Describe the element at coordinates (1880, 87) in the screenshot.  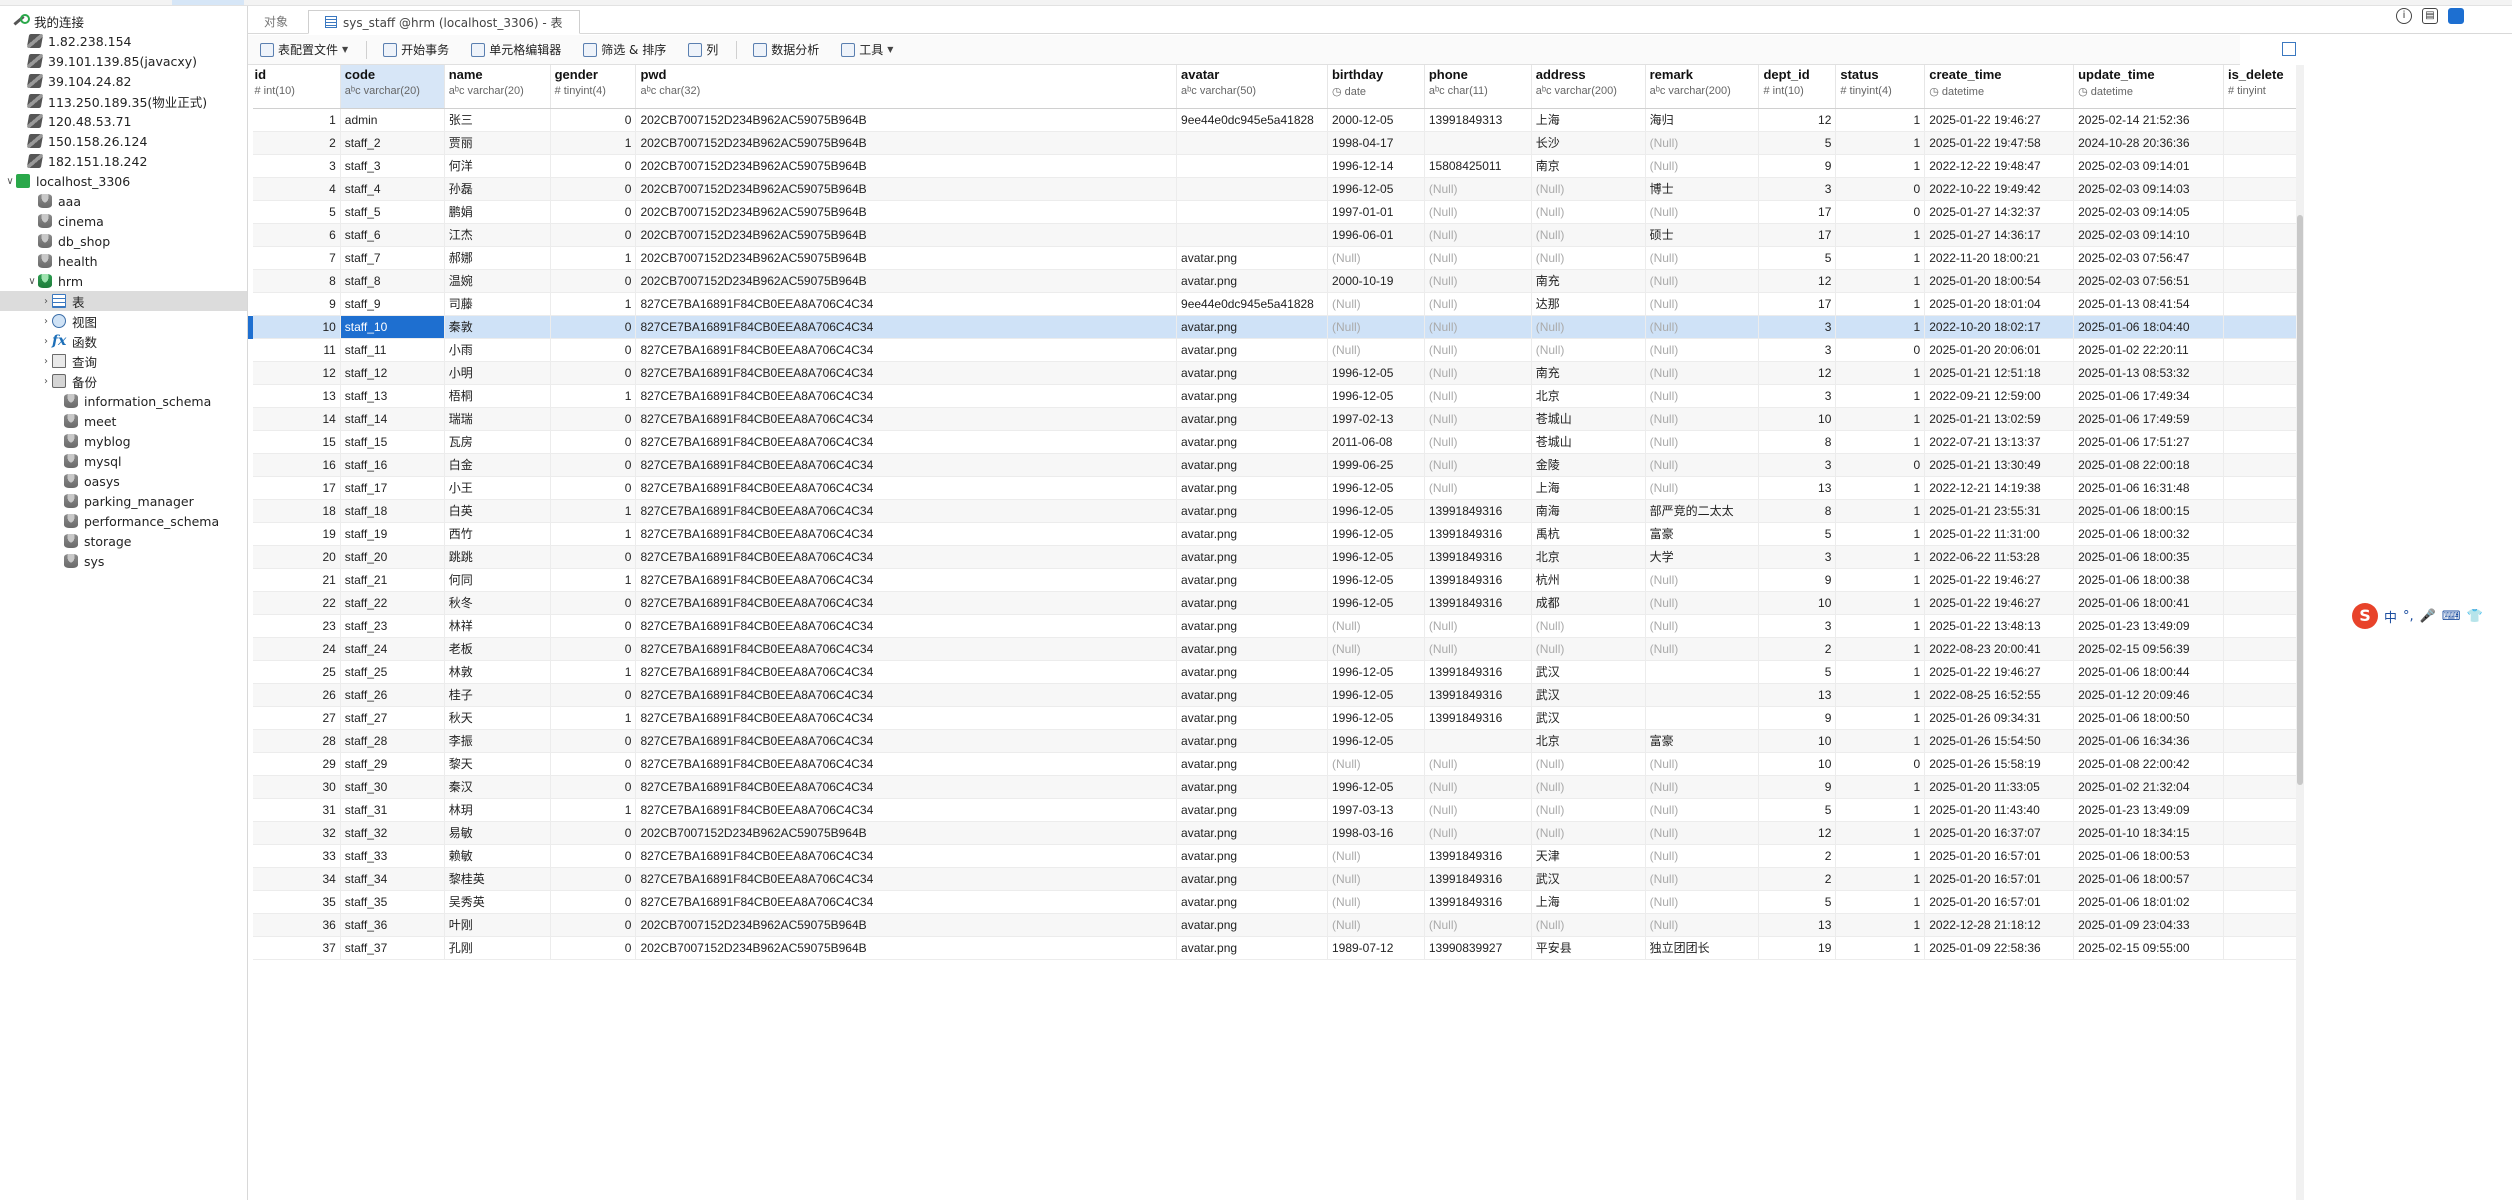
I see `column-header-status: status # tinyint(4)` at that location.